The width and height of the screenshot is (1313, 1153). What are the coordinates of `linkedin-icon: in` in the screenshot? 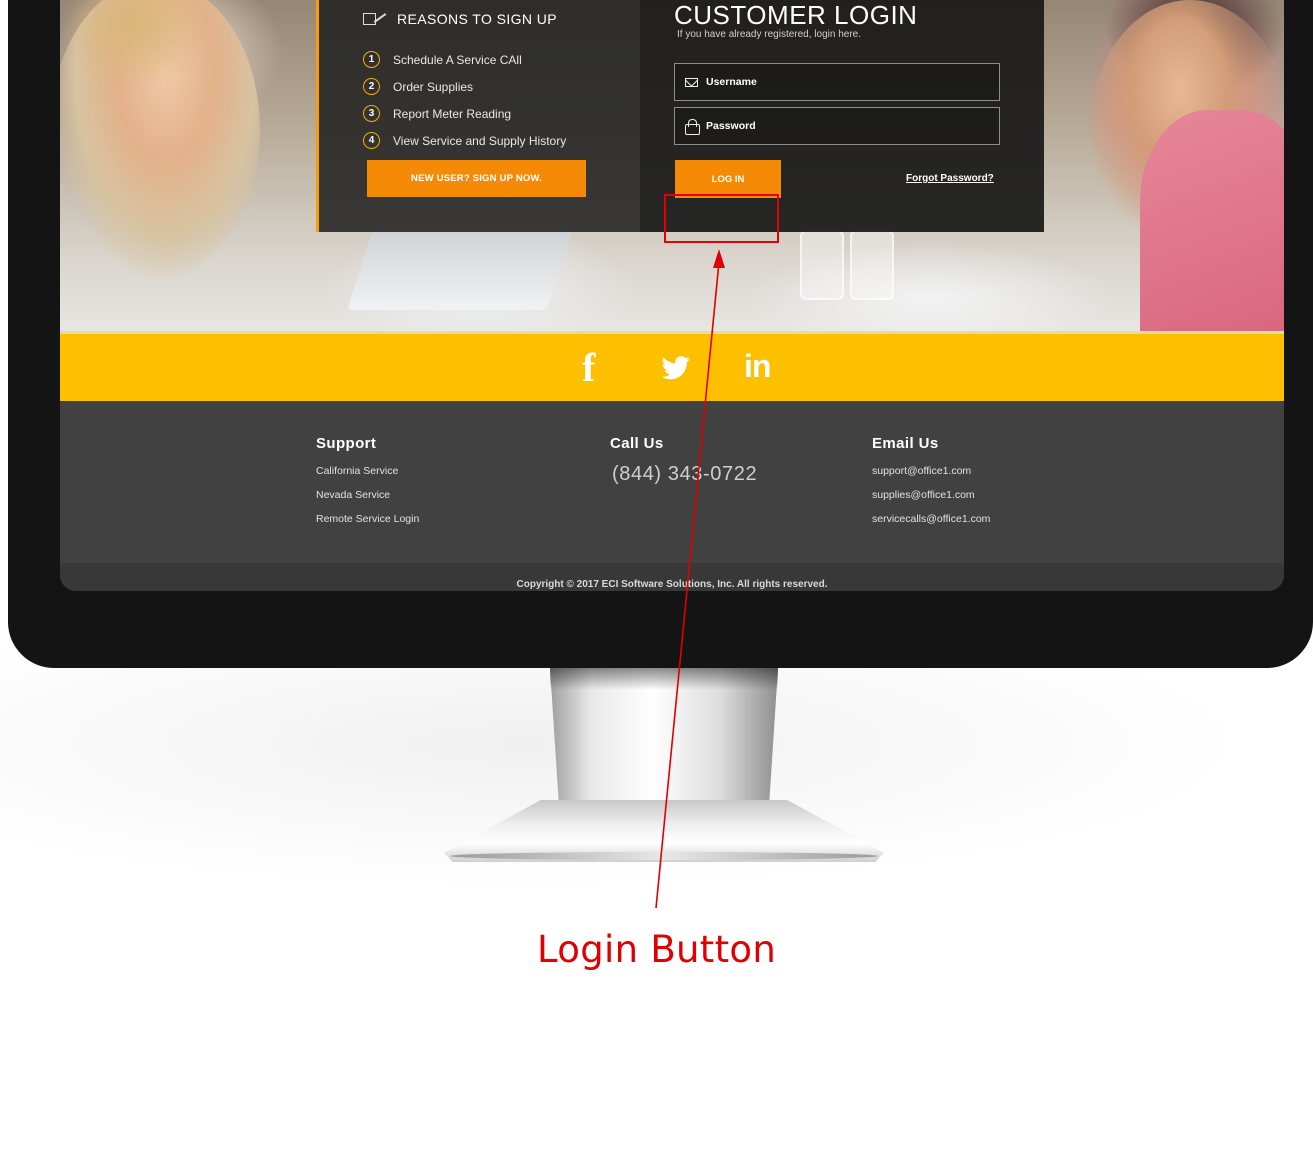 It's located at (757, 366).